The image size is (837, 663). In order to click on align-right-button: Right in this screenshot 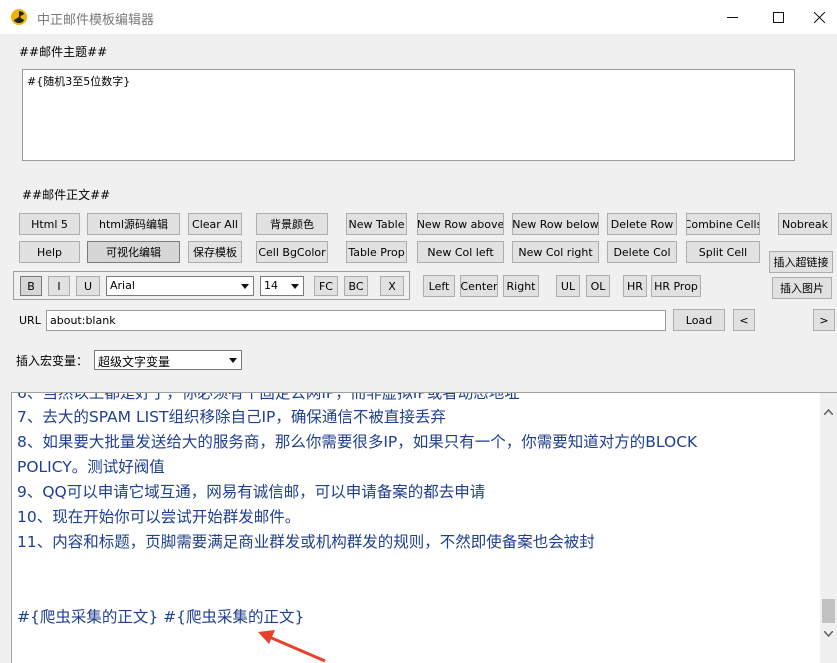, I will do `click(521, 286)`.